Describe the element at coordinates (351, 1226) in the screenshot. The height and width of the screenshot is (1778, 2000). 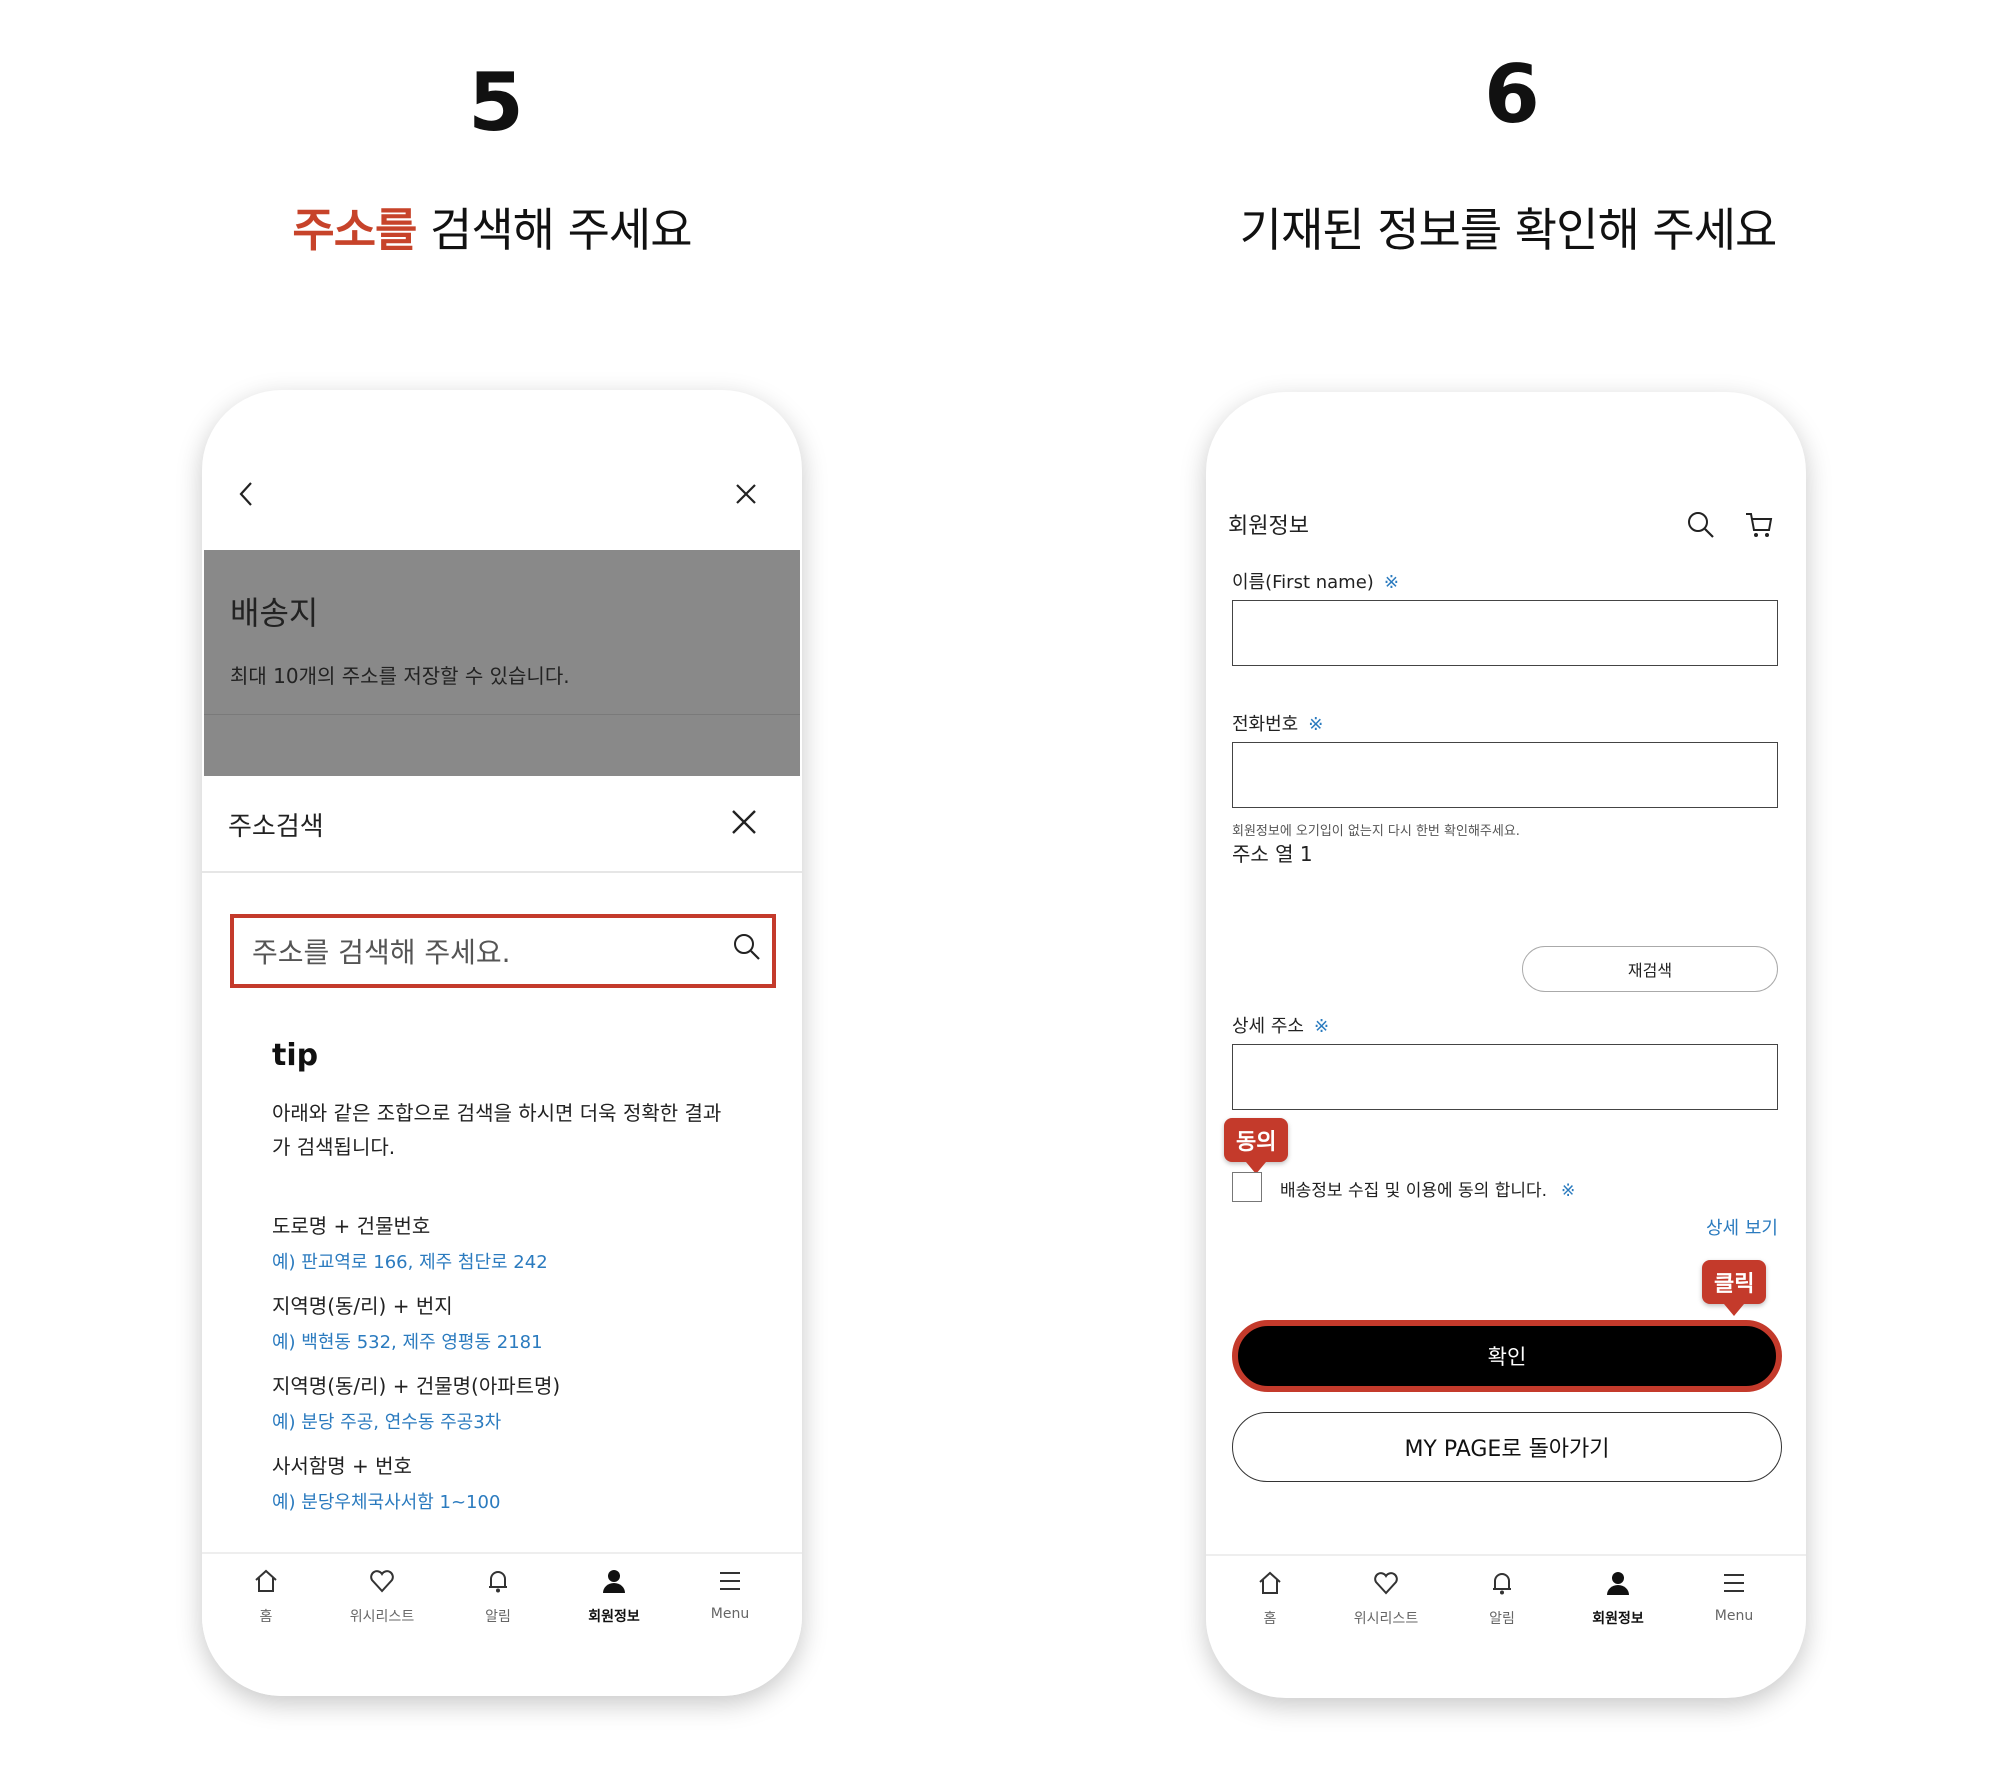
I see `example-label: 도로명 + 건물번호` at that location.